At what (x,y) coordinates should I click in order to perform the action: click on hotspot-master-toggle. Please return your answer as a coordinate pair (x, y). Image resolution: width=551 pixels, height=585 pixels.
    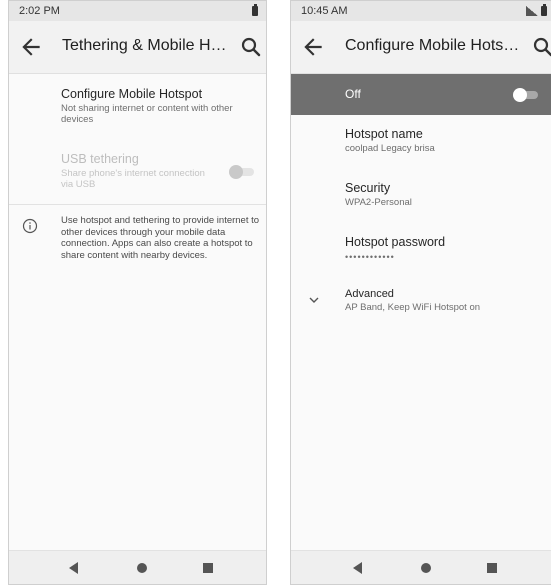
    Looking at the image, I should click on (526, 95).